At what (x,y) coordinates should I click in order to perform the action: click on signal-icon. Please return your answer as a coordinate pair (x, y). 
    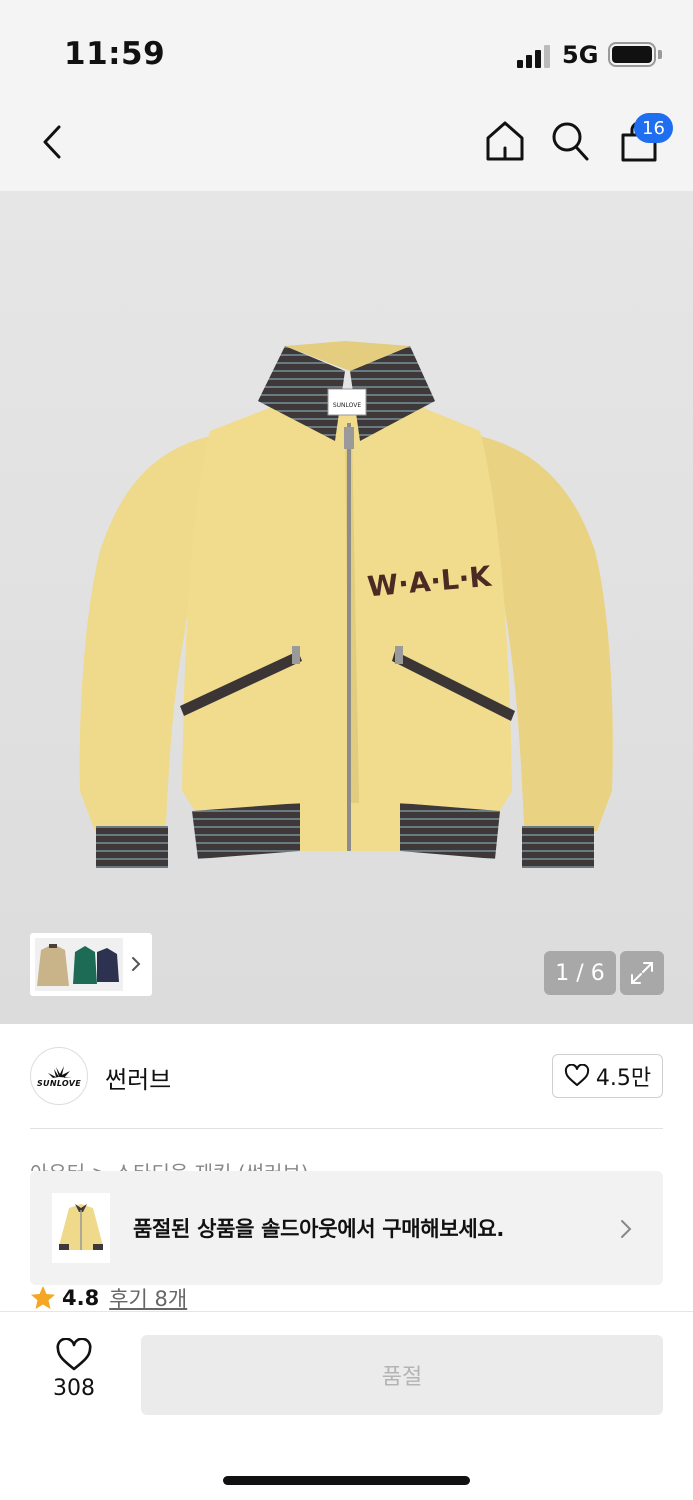
    Looking at the image, I should click on (535, 56).